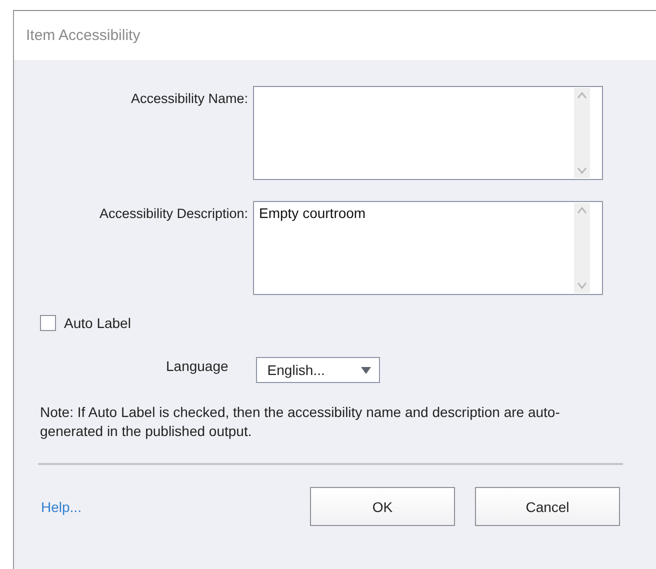 Image resolution: width=656 pixels, height=569 pixels. Describe the element at coordinates (173, 214) in the screenshot. I see `field-label: Accessibility Description:` at that location.